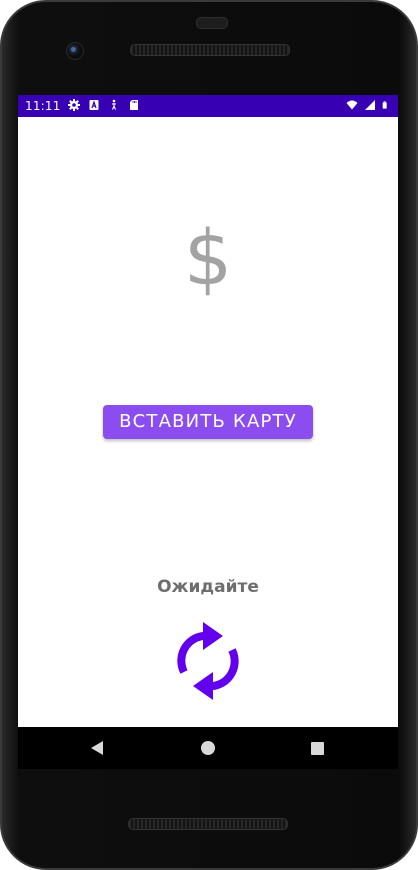 The height and width of the screenshot is (870, 418). I want to click on cell-signal-icon, so click(370, 105).